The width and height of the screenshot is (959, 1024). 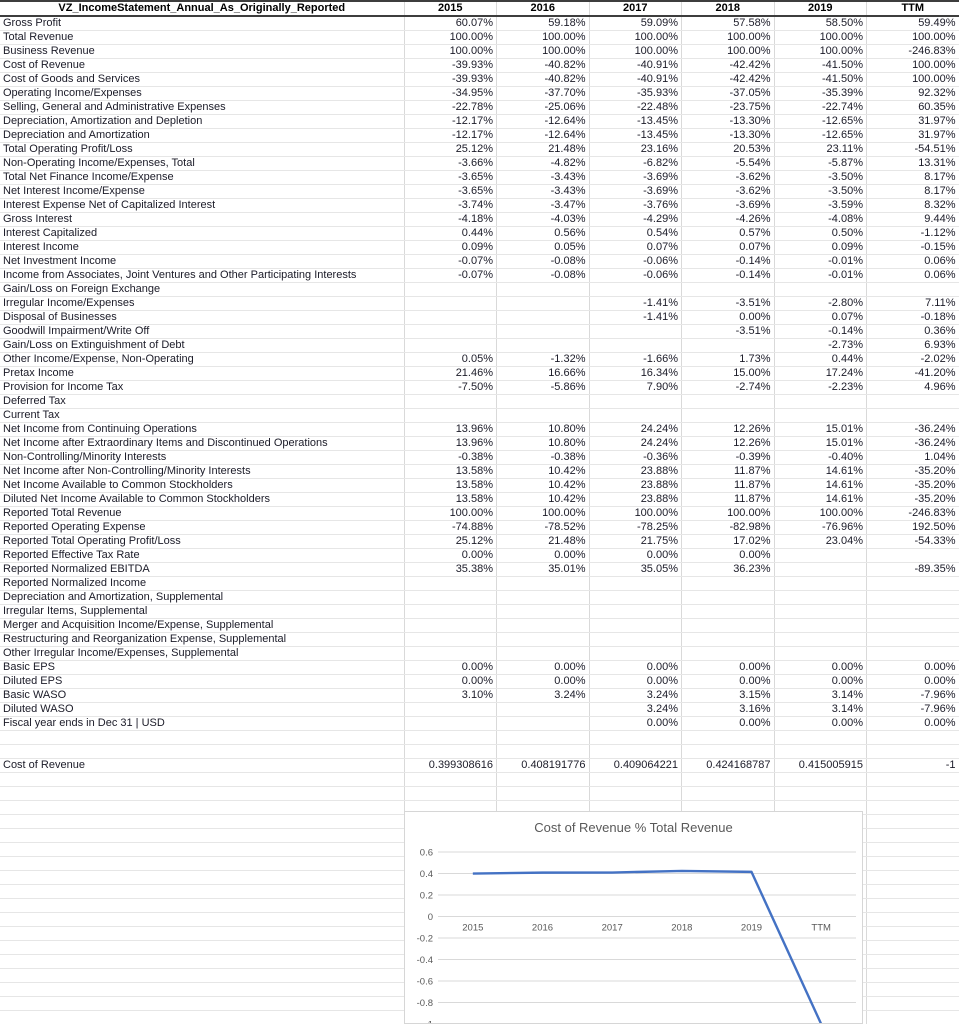 I want to click on row-label: Irregular Income/Expenses, so click(x=202, y=303).